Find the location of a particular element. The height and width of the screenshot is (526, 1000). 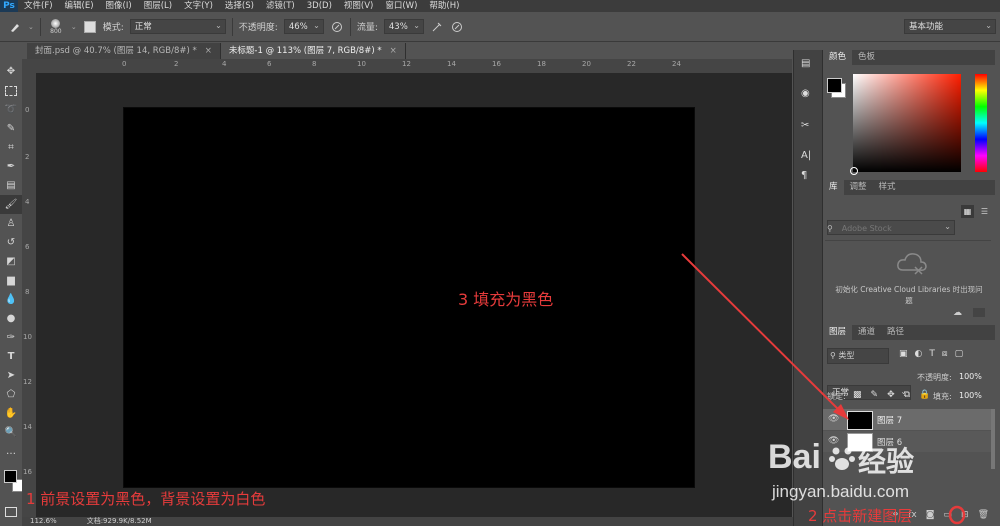

ruler-label: 4 is located at coordinates (224, 64).